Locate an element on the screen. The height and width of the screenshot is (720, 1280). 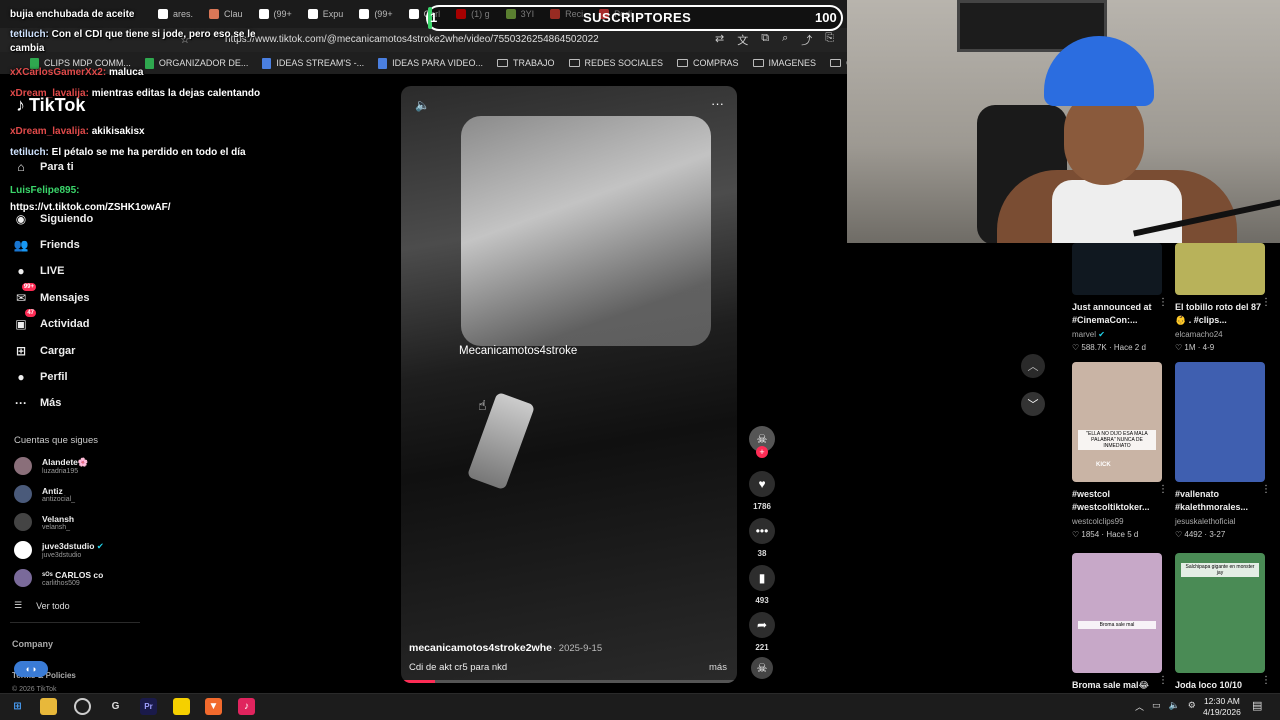
bookmark-item: IMAGENES is located at coordinates (784, 63).